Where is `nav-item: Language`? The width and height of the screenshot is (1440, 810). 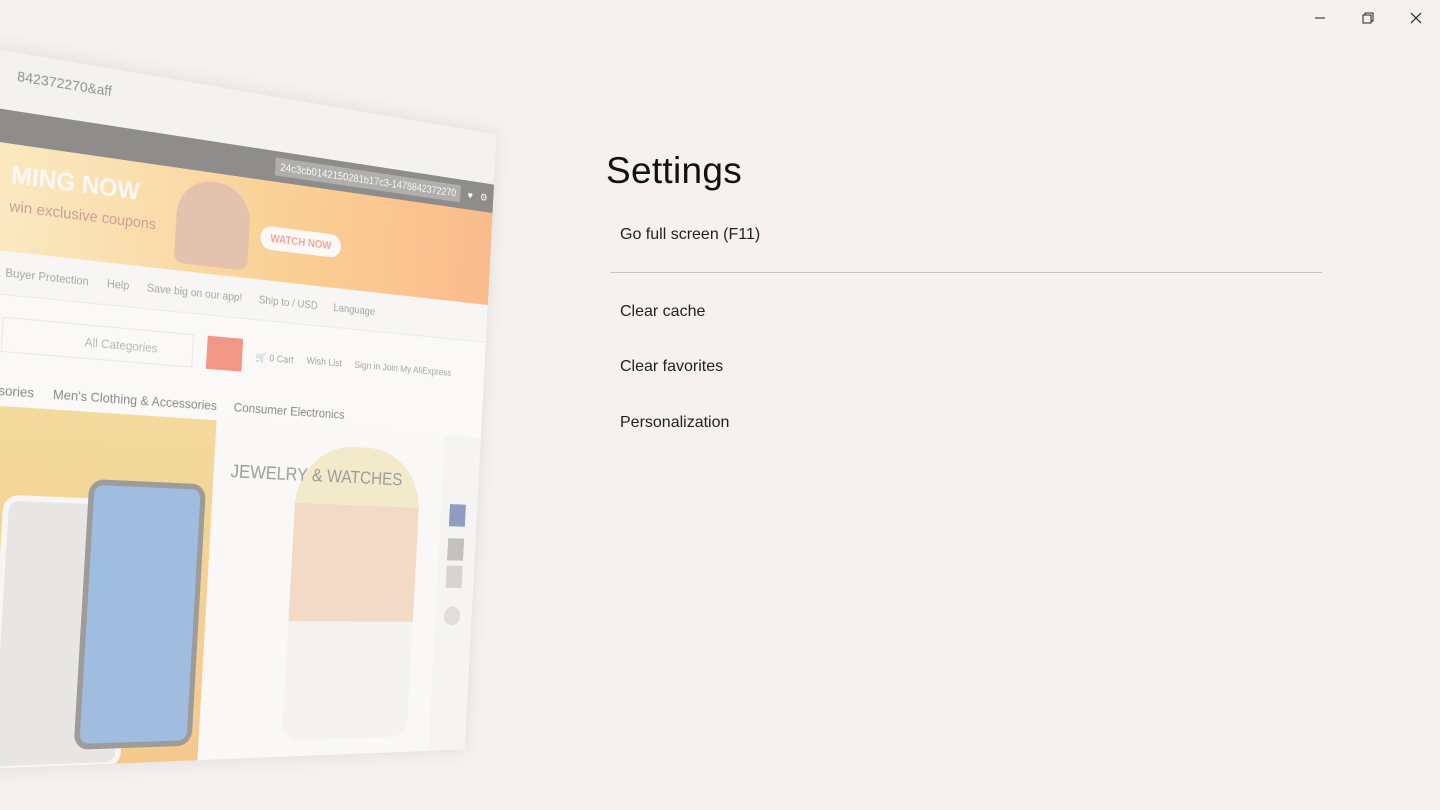
nav-item: Language is located at coordinates (354, 309).